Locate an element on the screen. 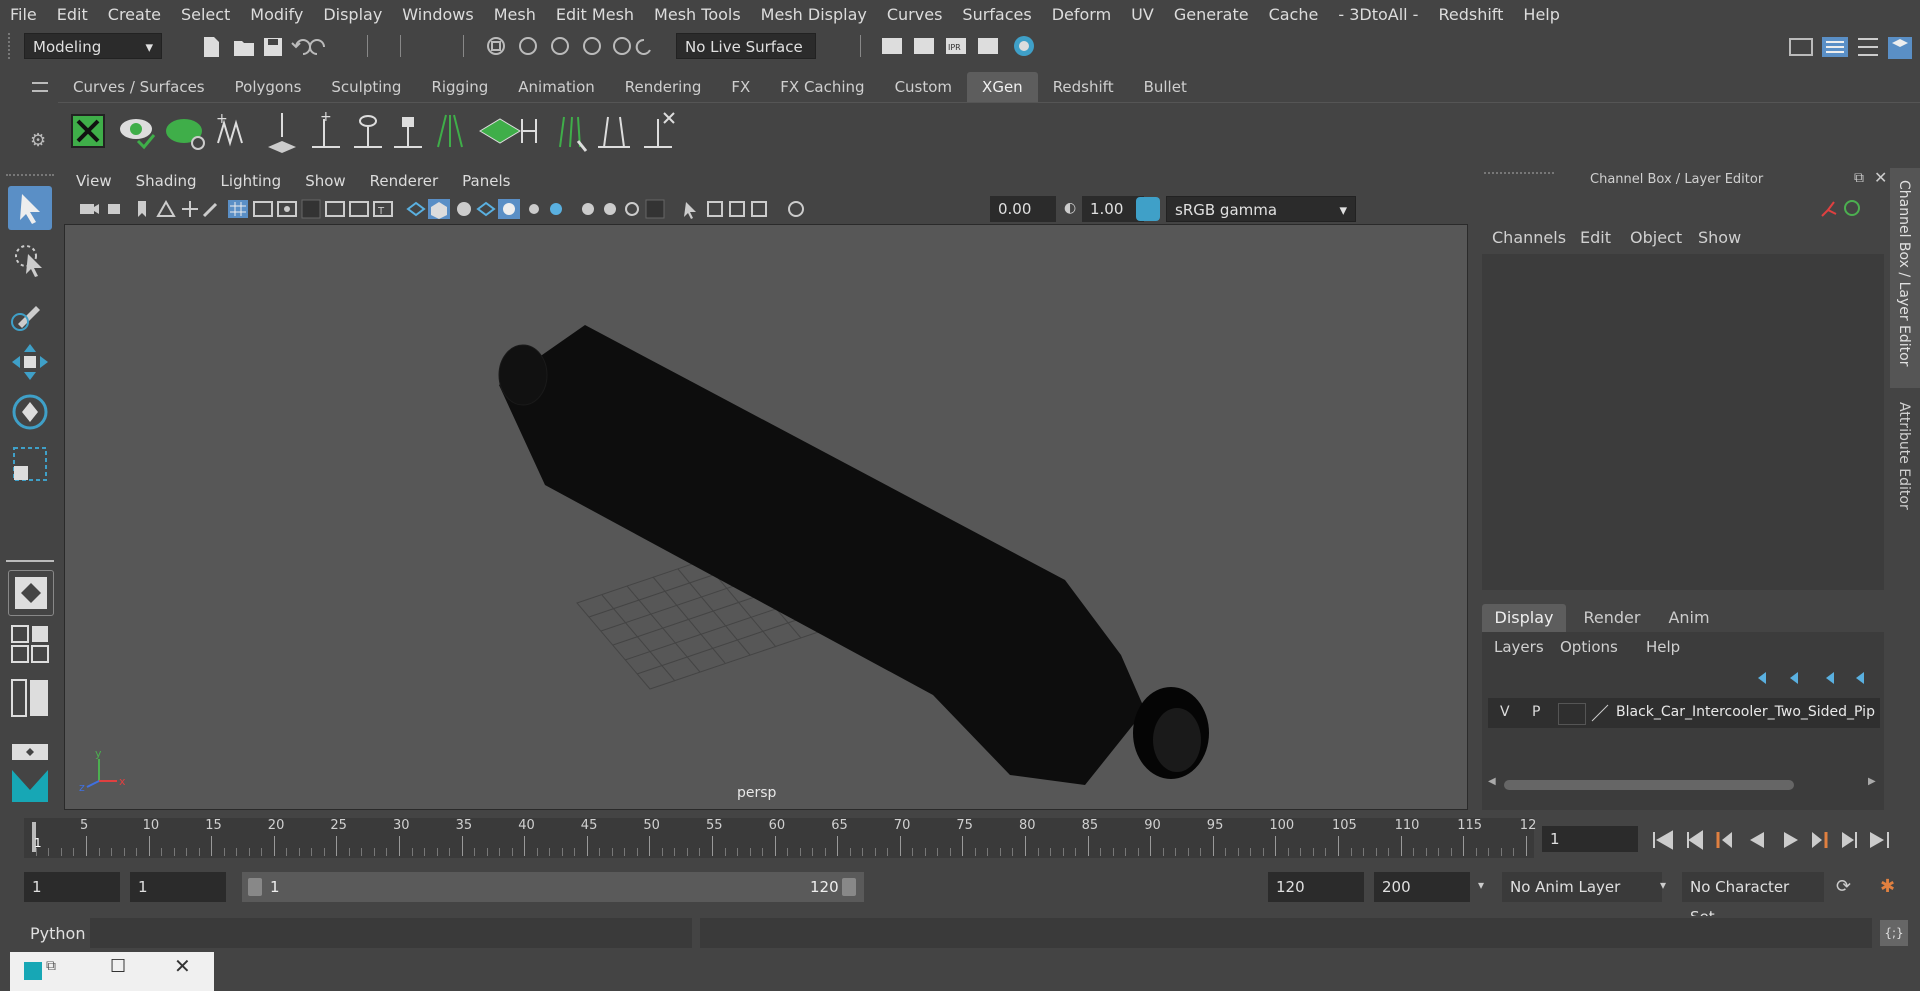  shadows-icon is located at coordinates (556, 209).